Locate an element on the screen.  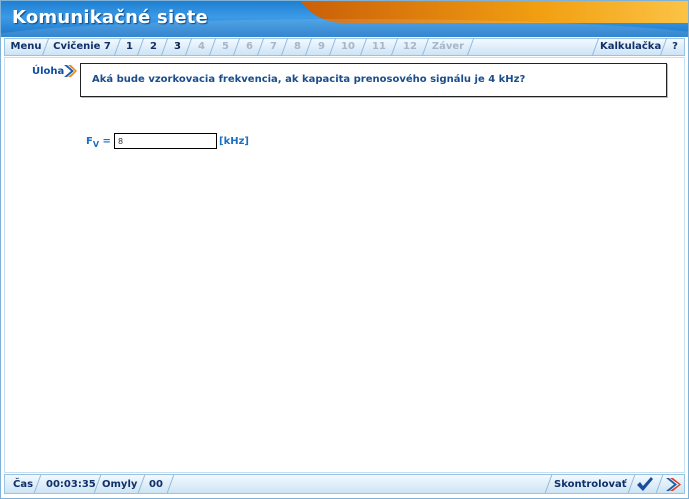
calculator-button: Kalkulačka is located at coordinates (630, 47).